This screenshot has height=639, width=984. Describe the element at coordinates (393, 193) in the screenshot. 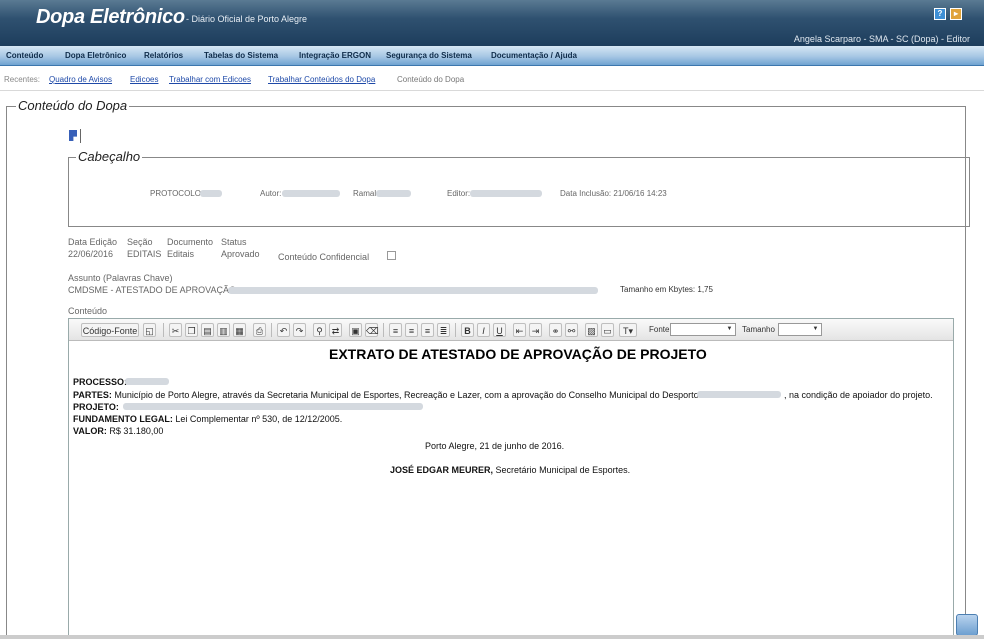

I see `ramal-value-redacted` at that location.